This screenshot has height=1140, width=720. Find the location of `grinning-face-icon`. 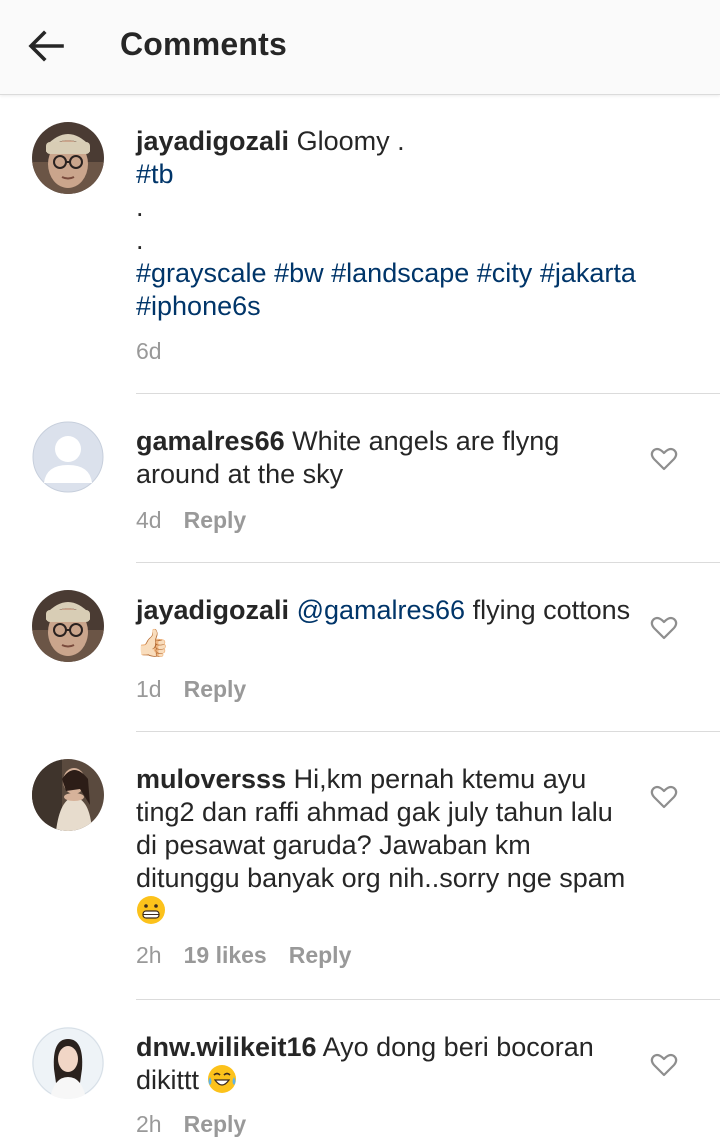

grinning-face-icon is located at coordinates (151, 910).